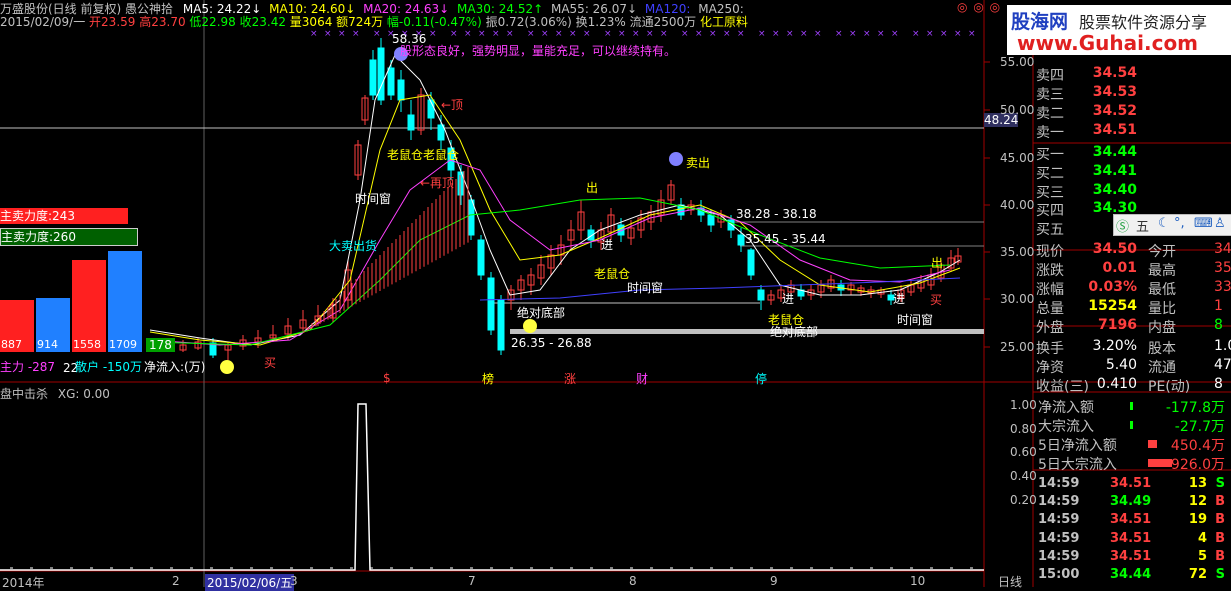  Describe the element at coordinates (1122, 225) in the screenshot. I see `ime-logo-icon: Ⓢ` at that location.